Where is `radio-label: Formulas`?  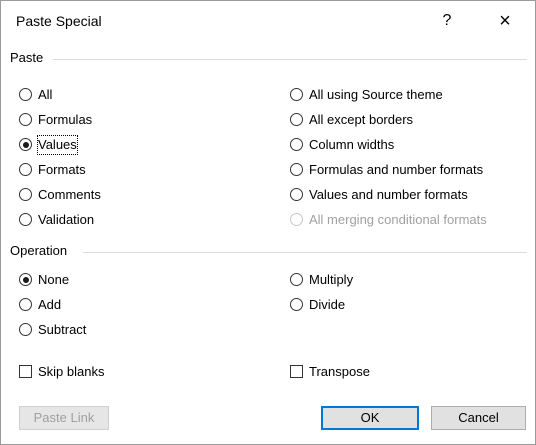 radio-label: Formulas is located at coordinates (65, 119).